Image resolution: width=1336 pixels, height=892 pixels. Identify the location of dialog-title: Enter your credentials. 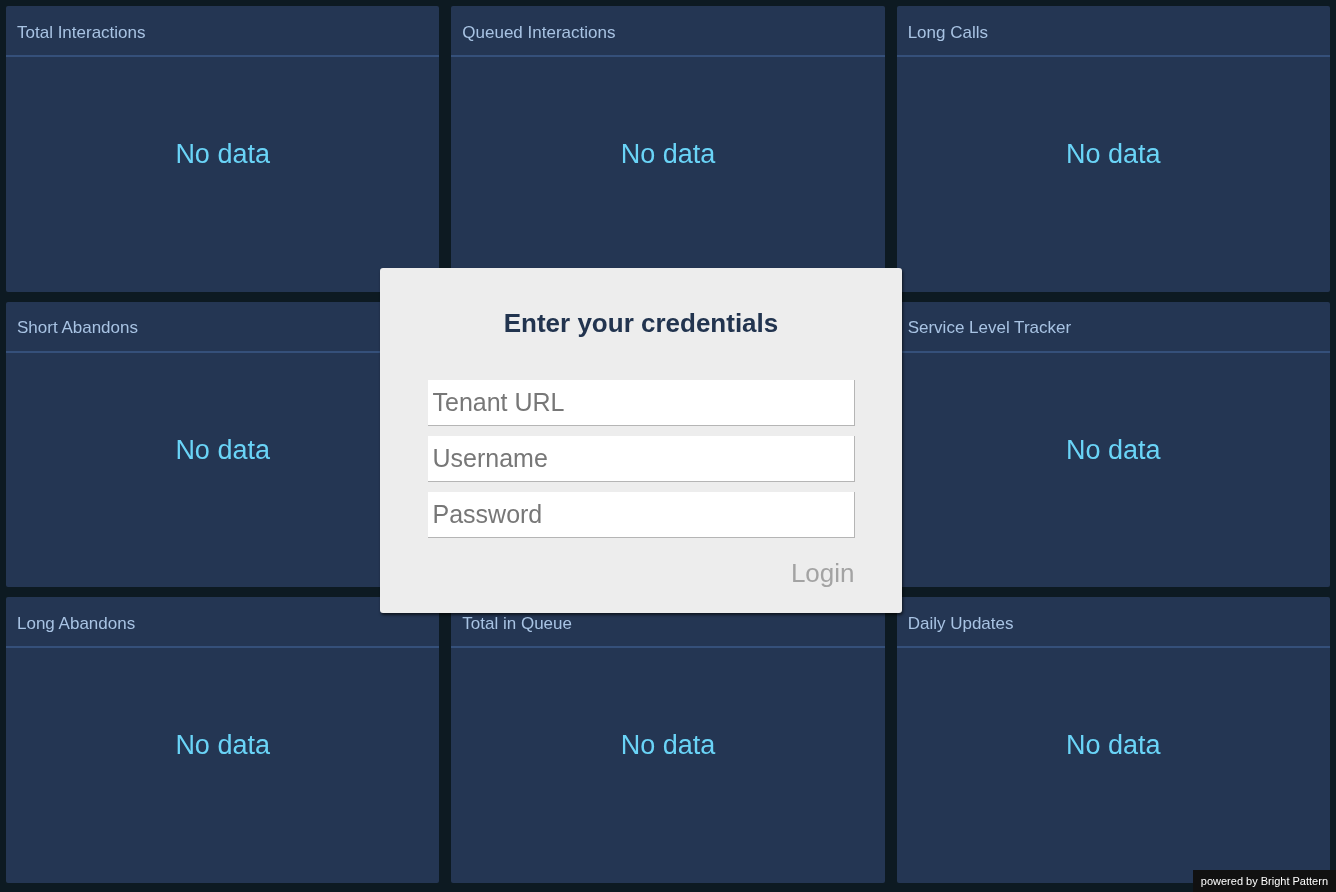
(641, 323).